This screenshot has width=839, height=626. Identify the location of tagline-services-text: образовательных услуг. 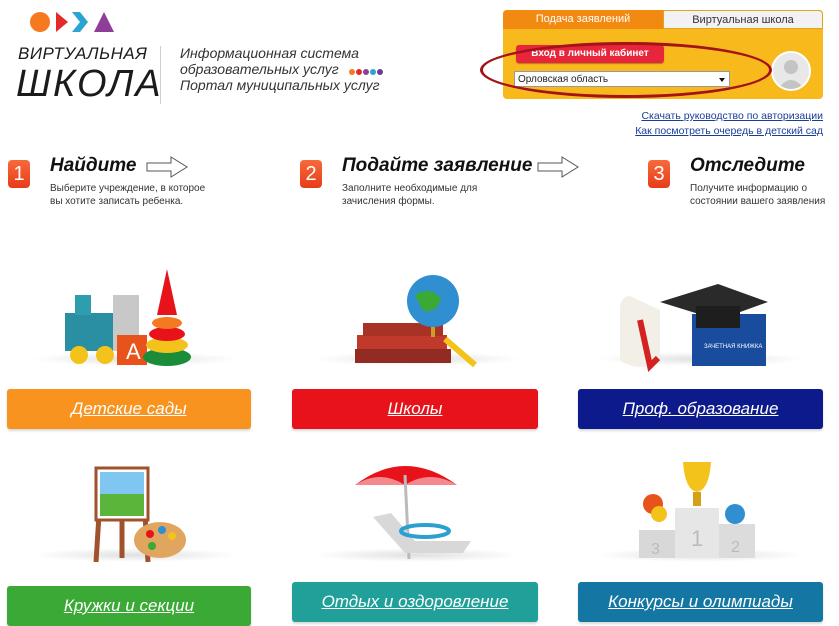
(259, 69).